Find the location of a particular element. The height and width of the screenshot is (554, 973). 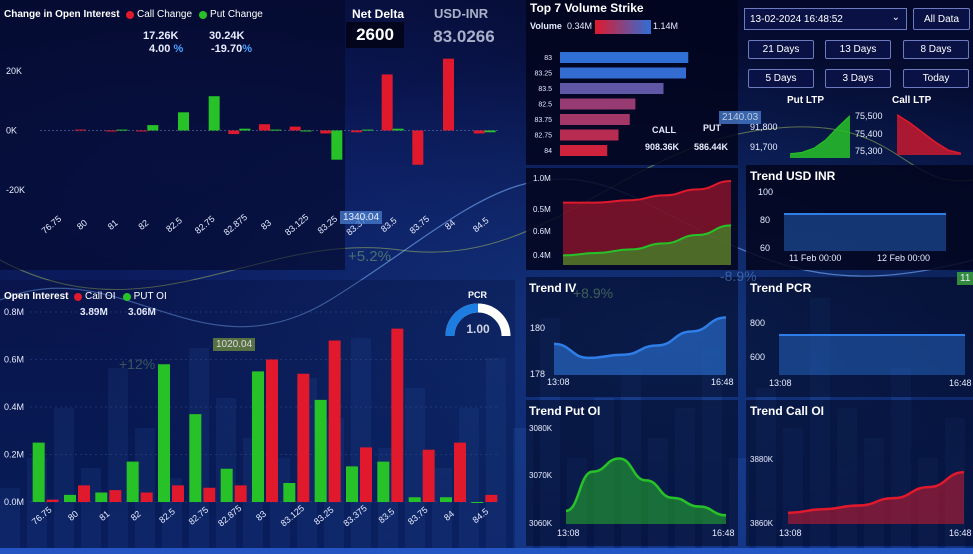

strike-label: 82.75 is located at coordinates (543, 136).